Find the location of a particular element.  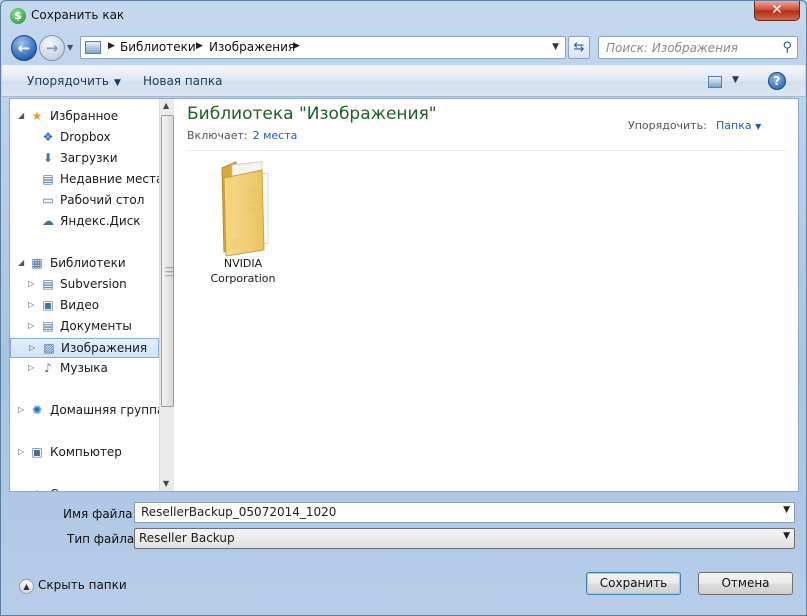

filename-field: ResellerBackup_05072014_1020 ▼ is located at coordinates (464, 512).